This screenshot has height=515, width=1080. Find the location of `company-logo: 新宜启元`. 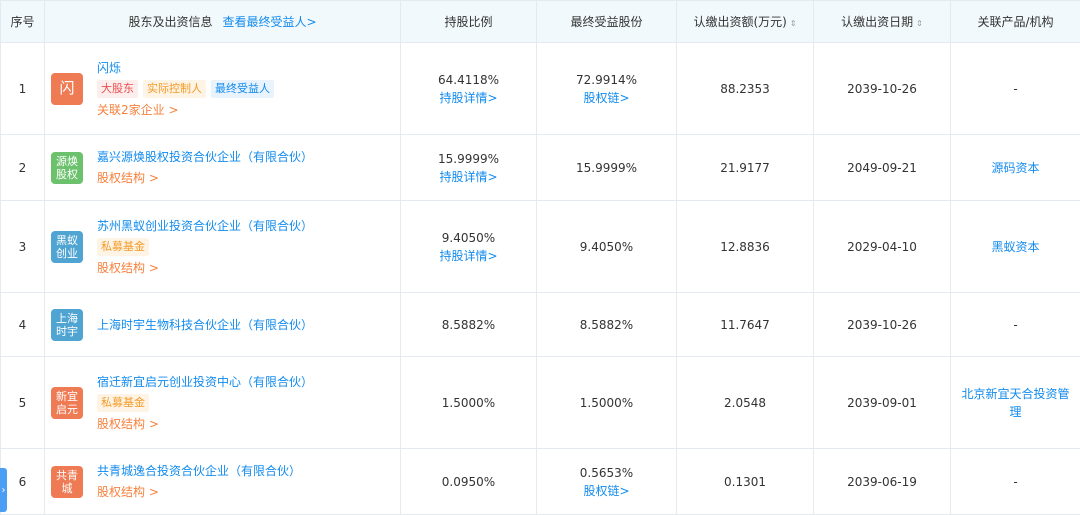

company-logo: 新宜启元 is located at coordinates (67, 402).